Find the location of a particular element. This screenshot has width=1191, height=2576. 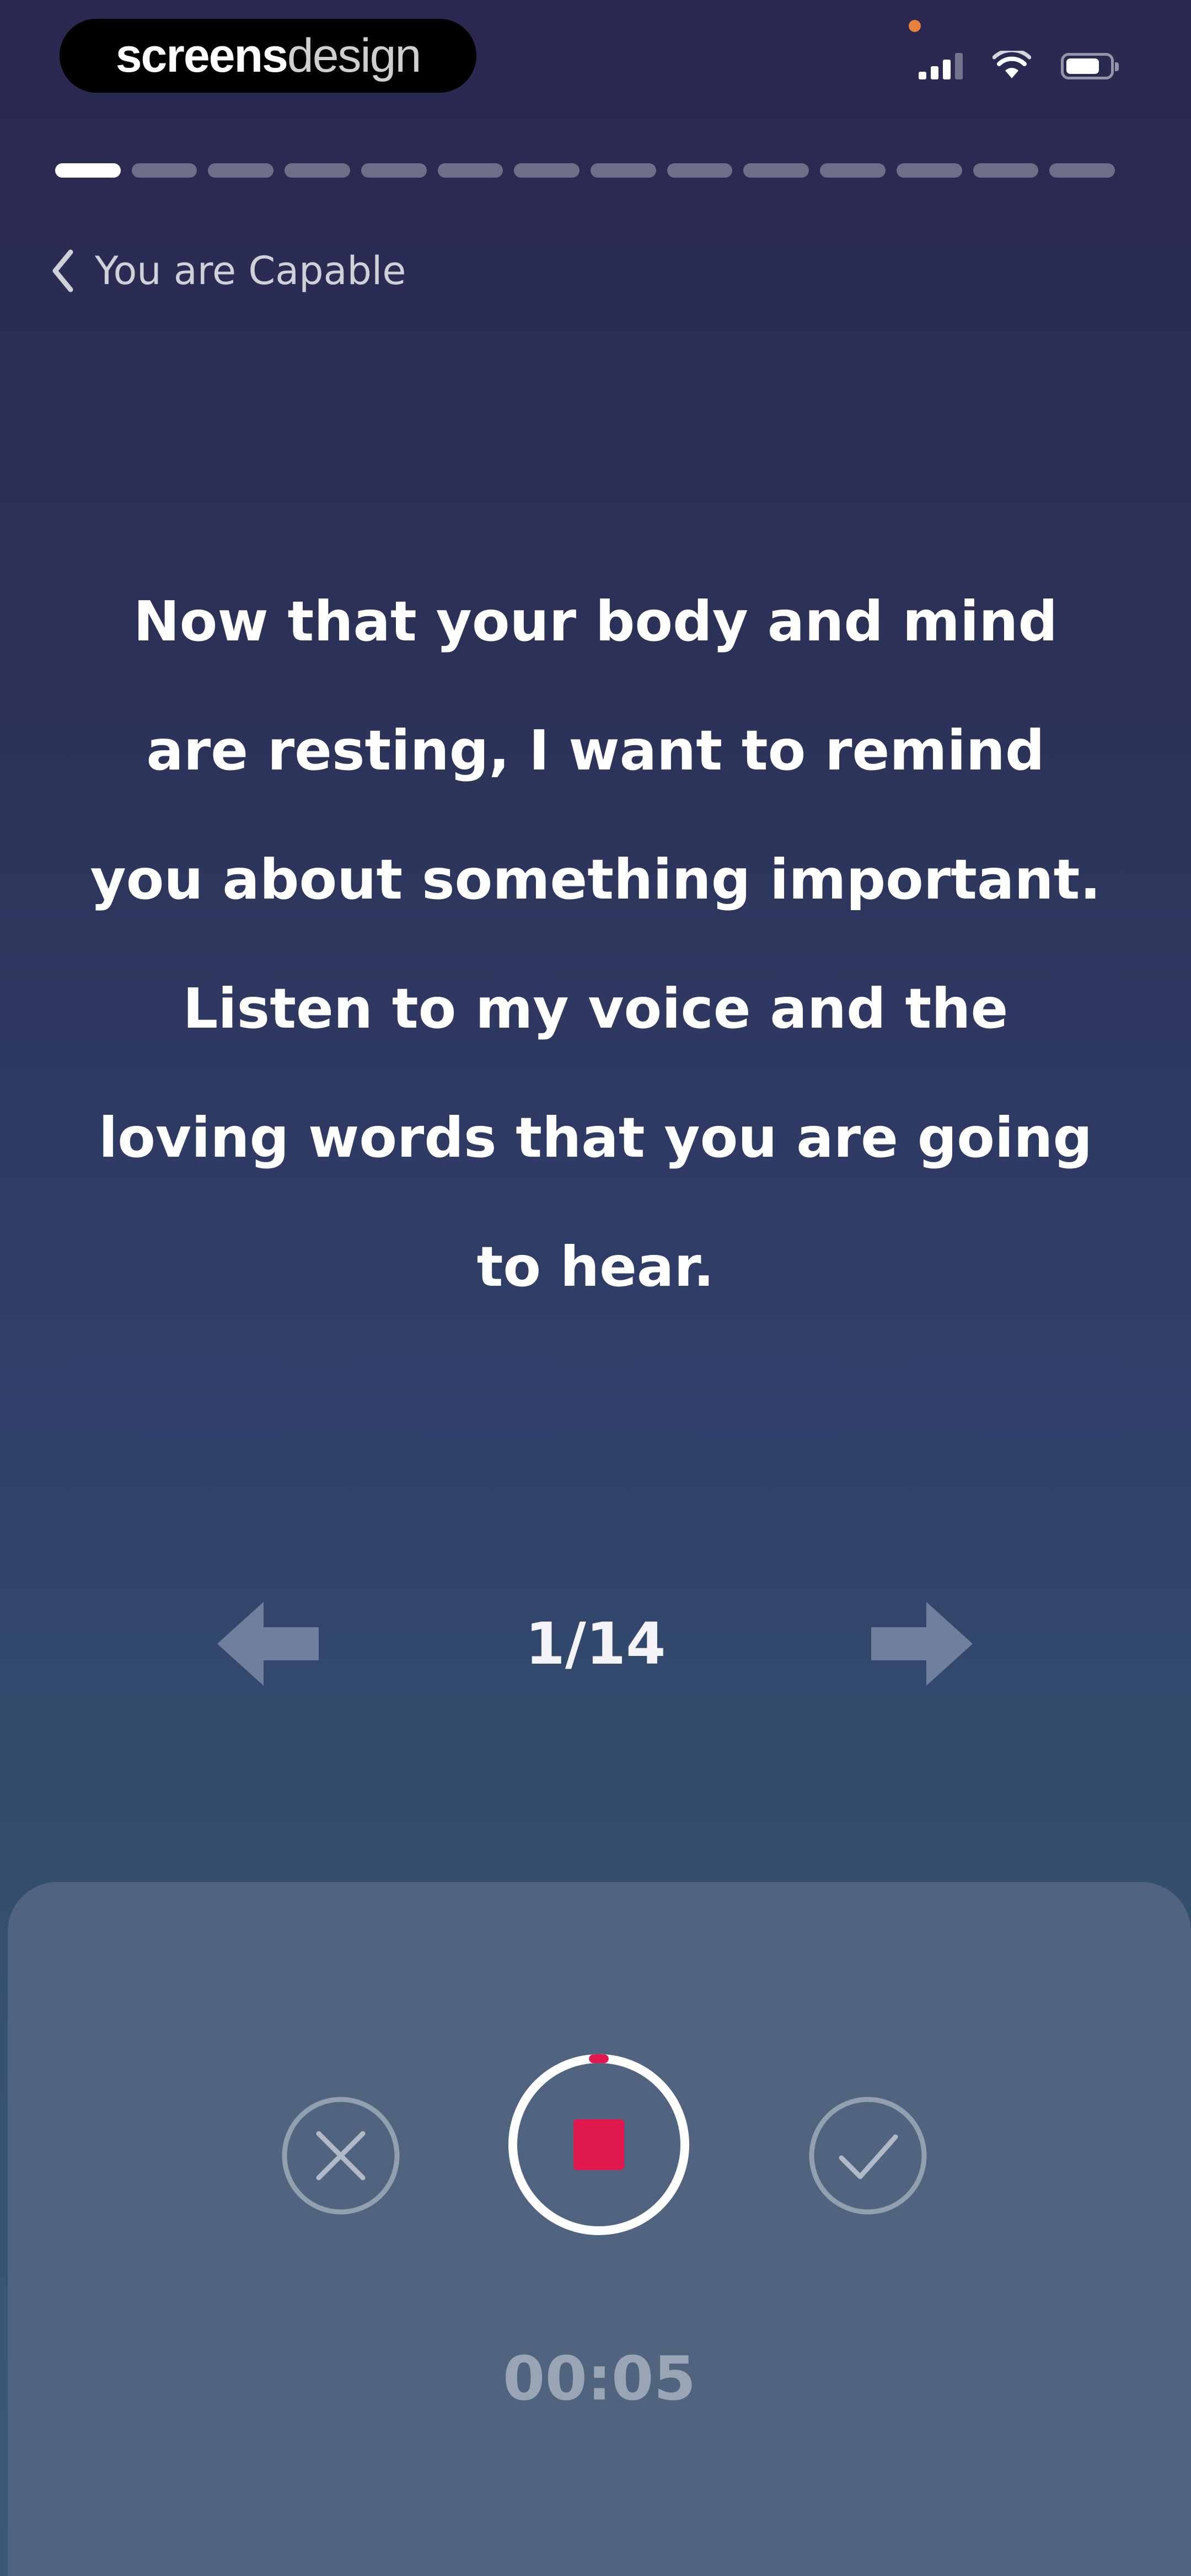

cancel-button is located at coordinates (341, 2155).